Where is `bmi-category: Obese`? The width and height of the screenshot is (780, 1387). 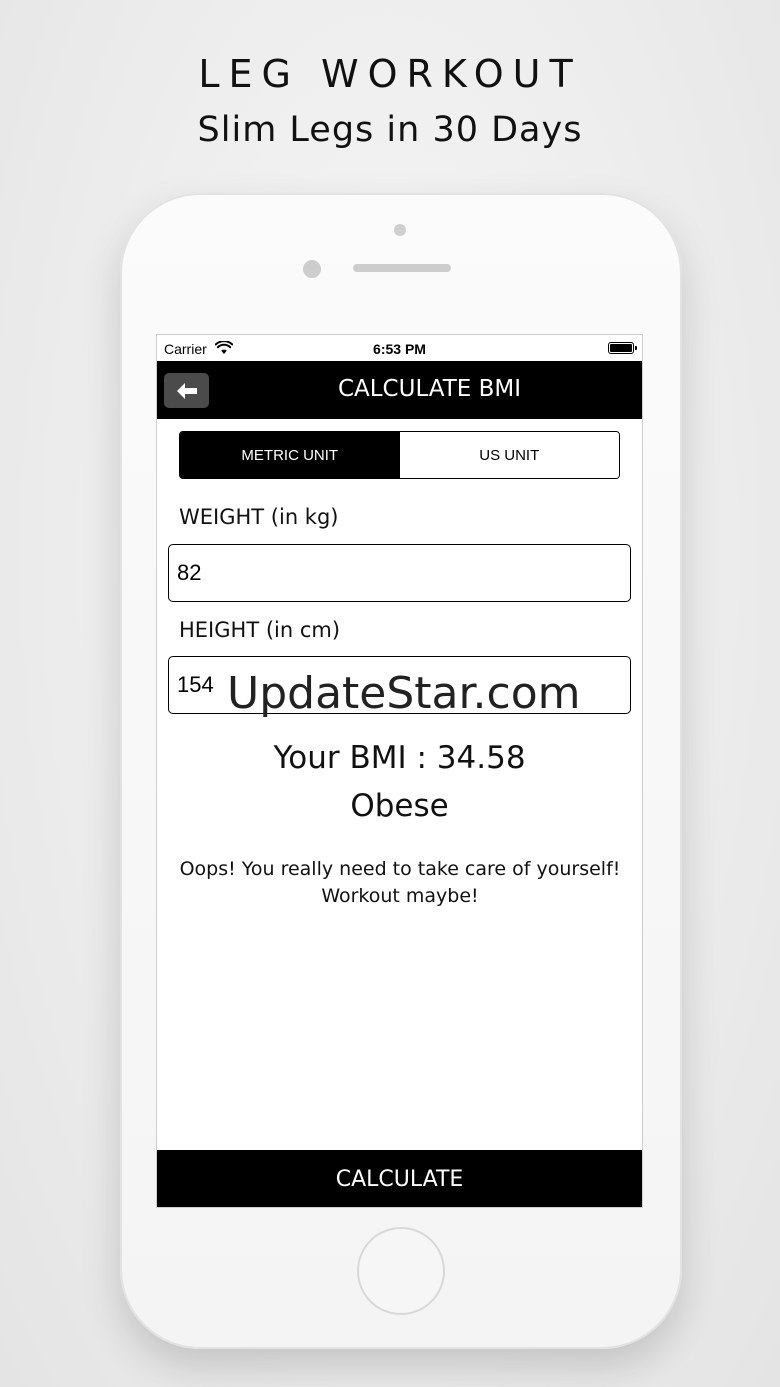 bmi-category: Obese is located at coordinates (399, 806).